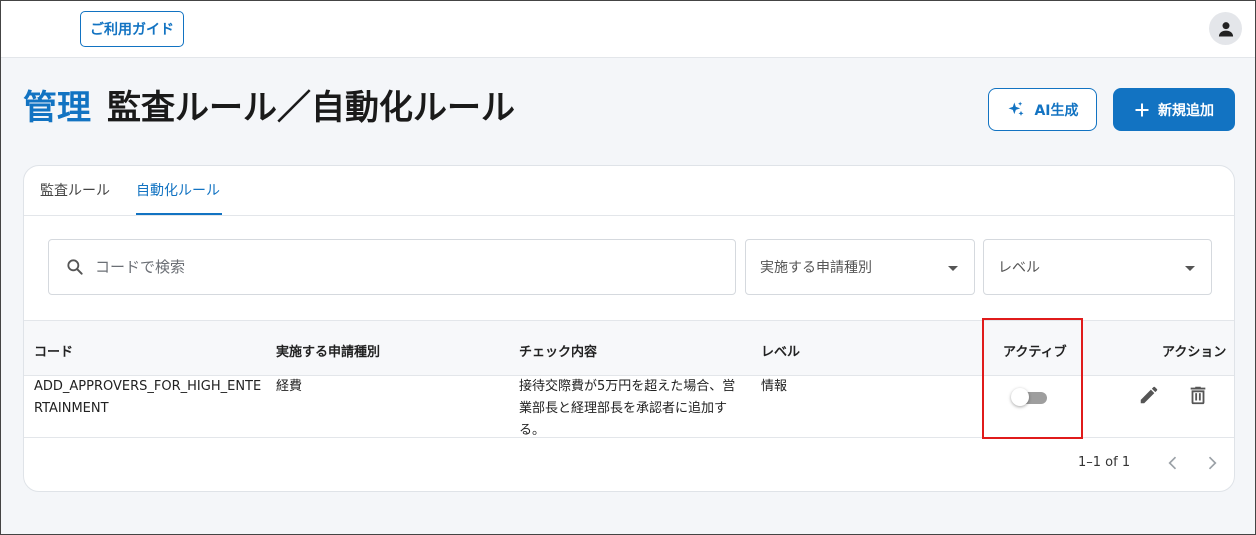 The image size is (1256, 535). I want to click on search-field, so click(392, 267).